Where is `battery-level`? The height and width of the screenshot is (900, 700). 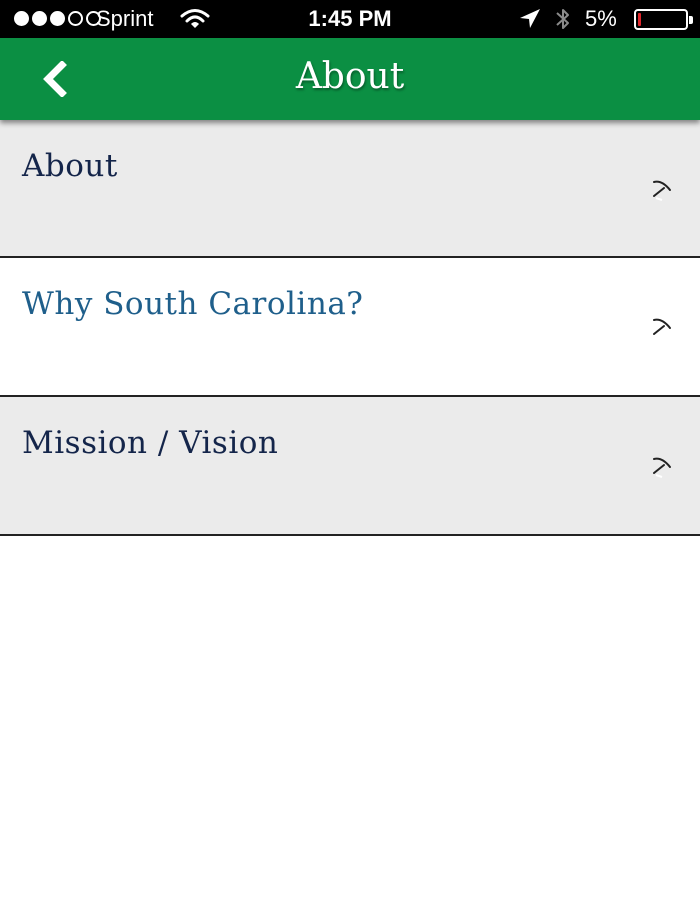
battery-level is located at coordinates (639, 19).